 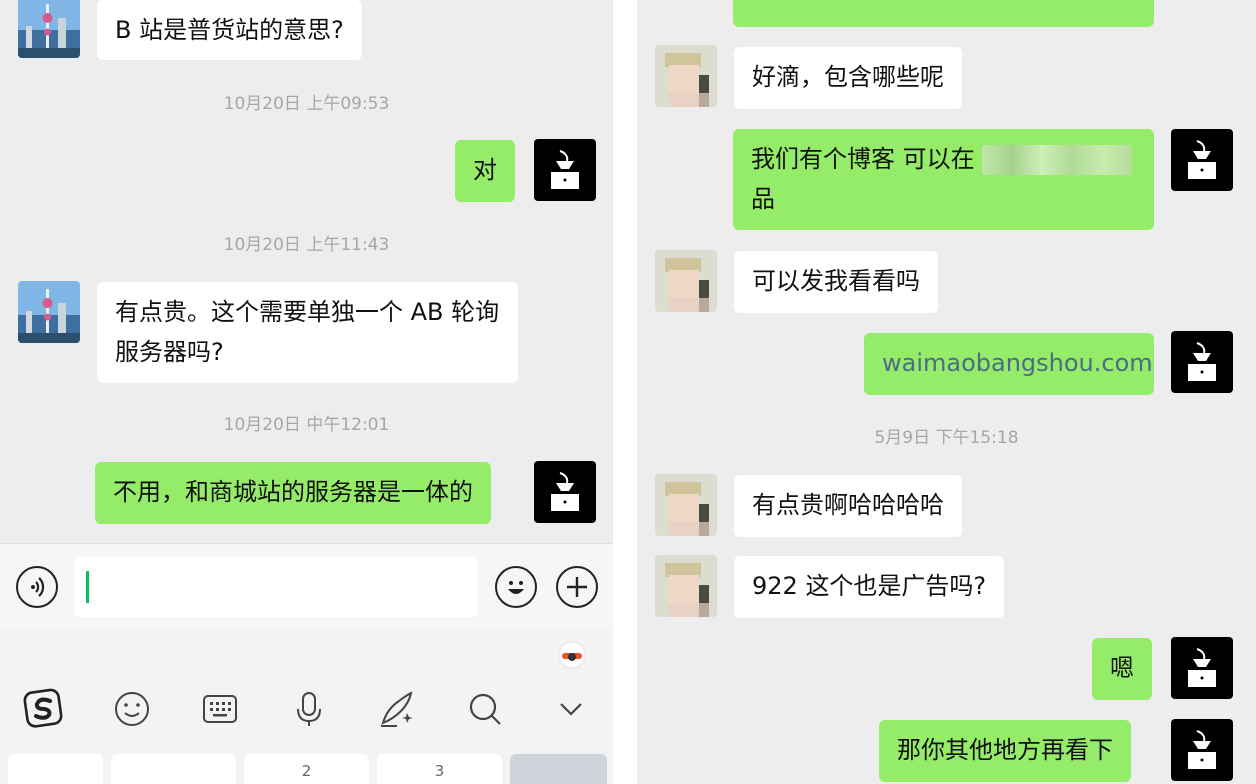 What do you see at coordinates (848, 78) in the screenshot?
I see `message-bubble-incoming: 好滴，包含哪些呢` at bounding box center [848, 78].